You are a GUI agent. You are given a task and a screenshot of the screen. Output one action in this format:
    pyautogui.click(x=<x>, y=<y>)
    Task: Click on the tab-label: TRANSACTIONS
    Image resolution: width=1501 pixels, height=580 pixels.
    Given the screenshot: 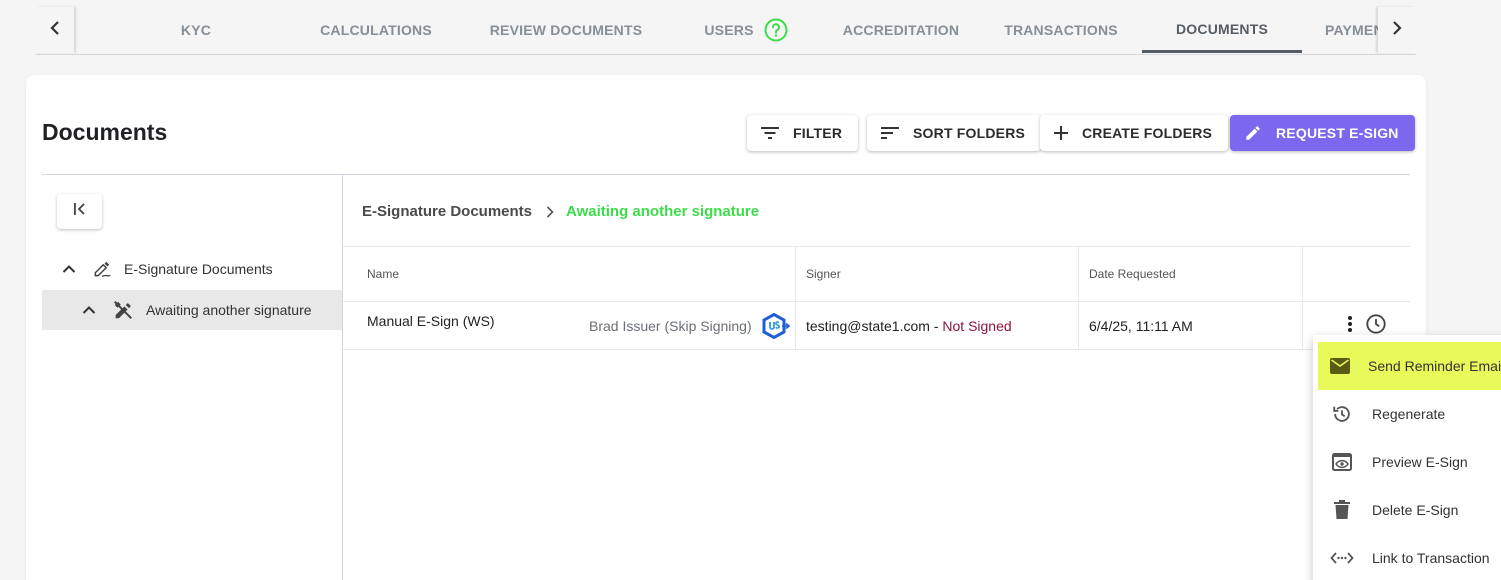 What is the action you would take?
    pyautogui.click(x=1061, y=30)
    